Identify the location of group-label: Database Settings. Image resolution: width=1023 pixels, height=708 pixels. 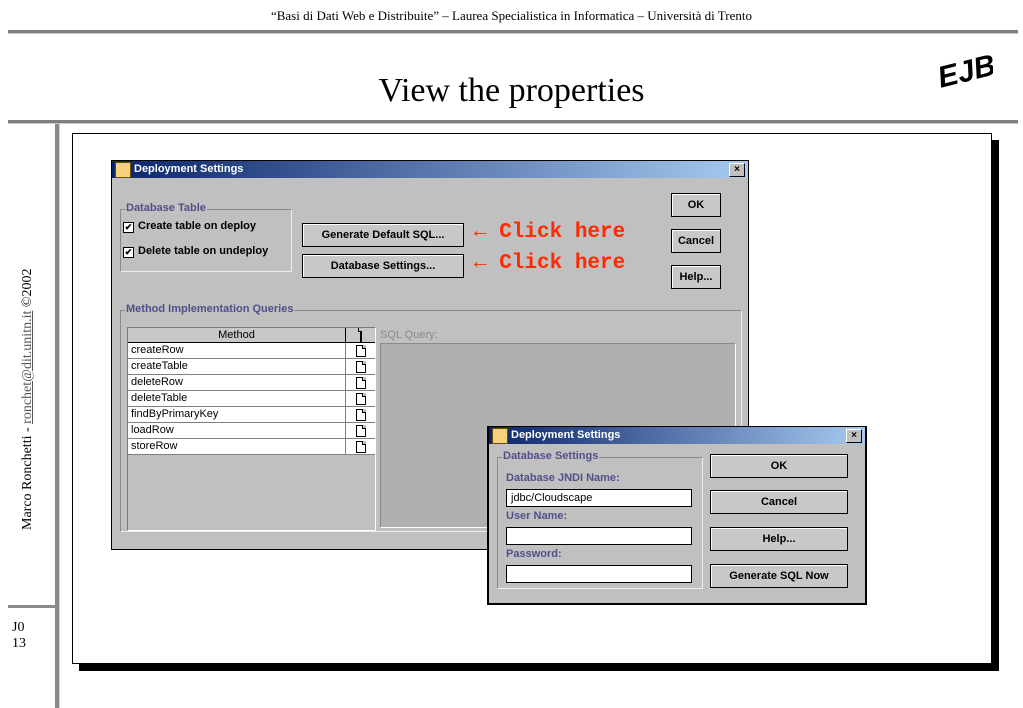
(551, 456).